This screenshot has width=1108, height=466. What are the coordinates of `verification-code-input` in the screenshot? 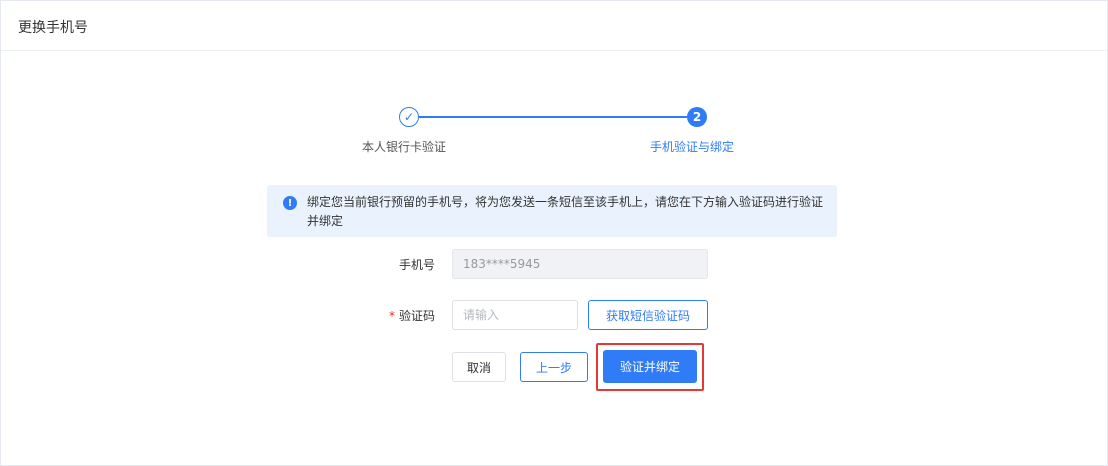 It's located at (515, 315).